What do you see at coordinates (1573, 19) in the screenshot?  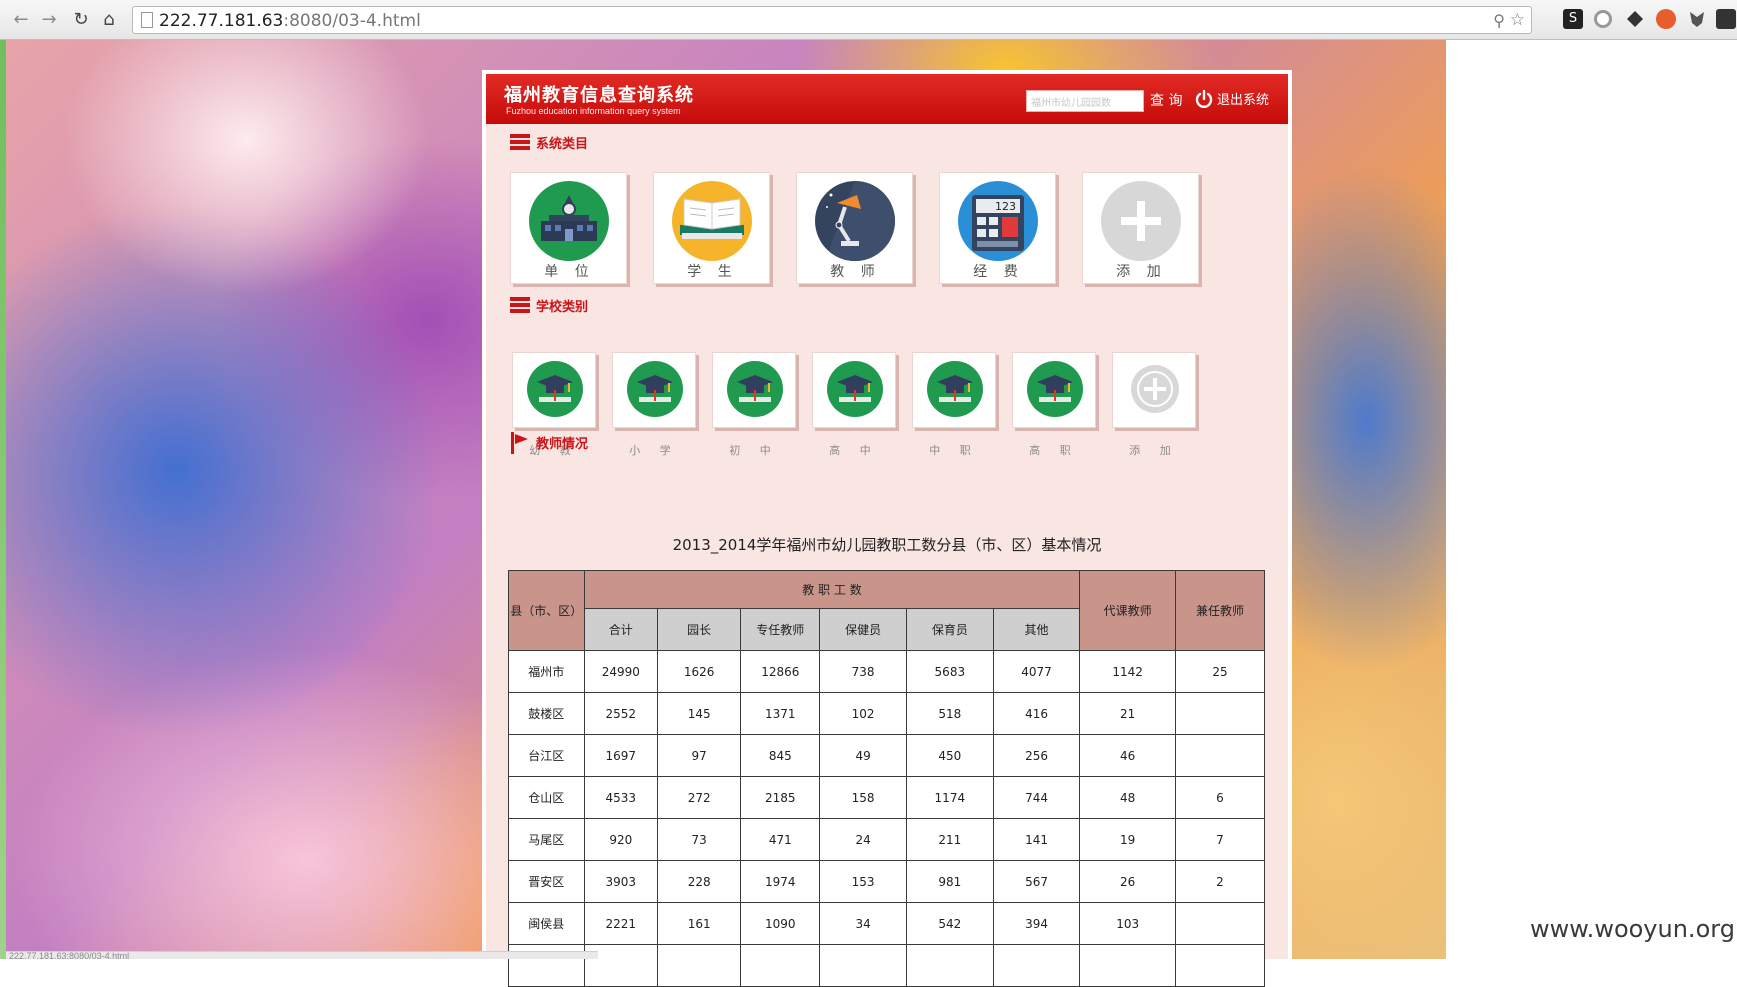 I see `extension-s-icon: S` at bounding box center [1573, 19].